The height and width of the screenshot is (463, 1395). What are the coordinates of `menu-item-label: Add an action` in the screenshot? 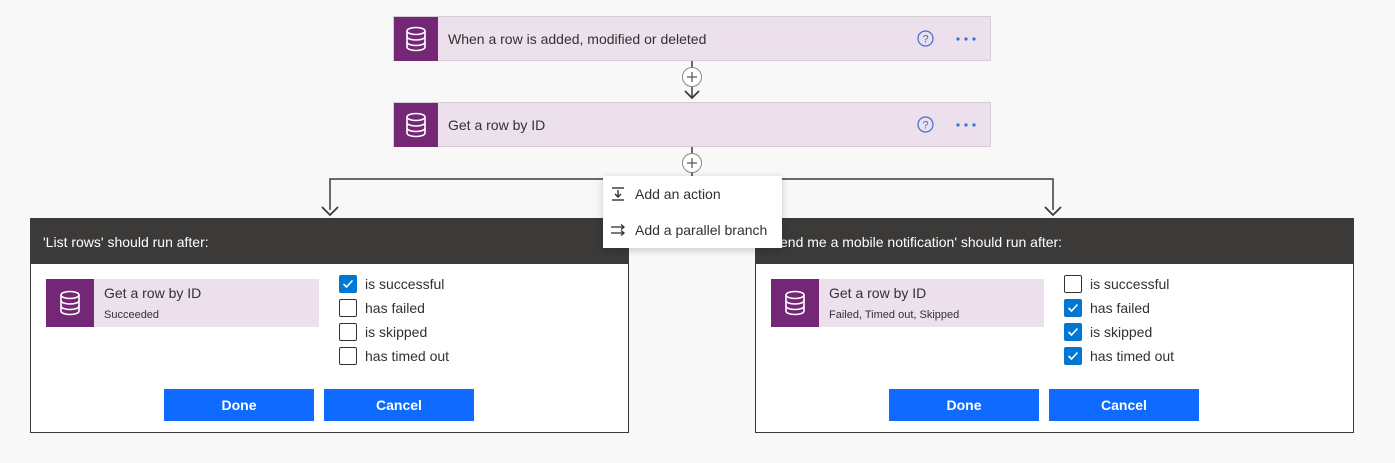 It's located at (678, 194).